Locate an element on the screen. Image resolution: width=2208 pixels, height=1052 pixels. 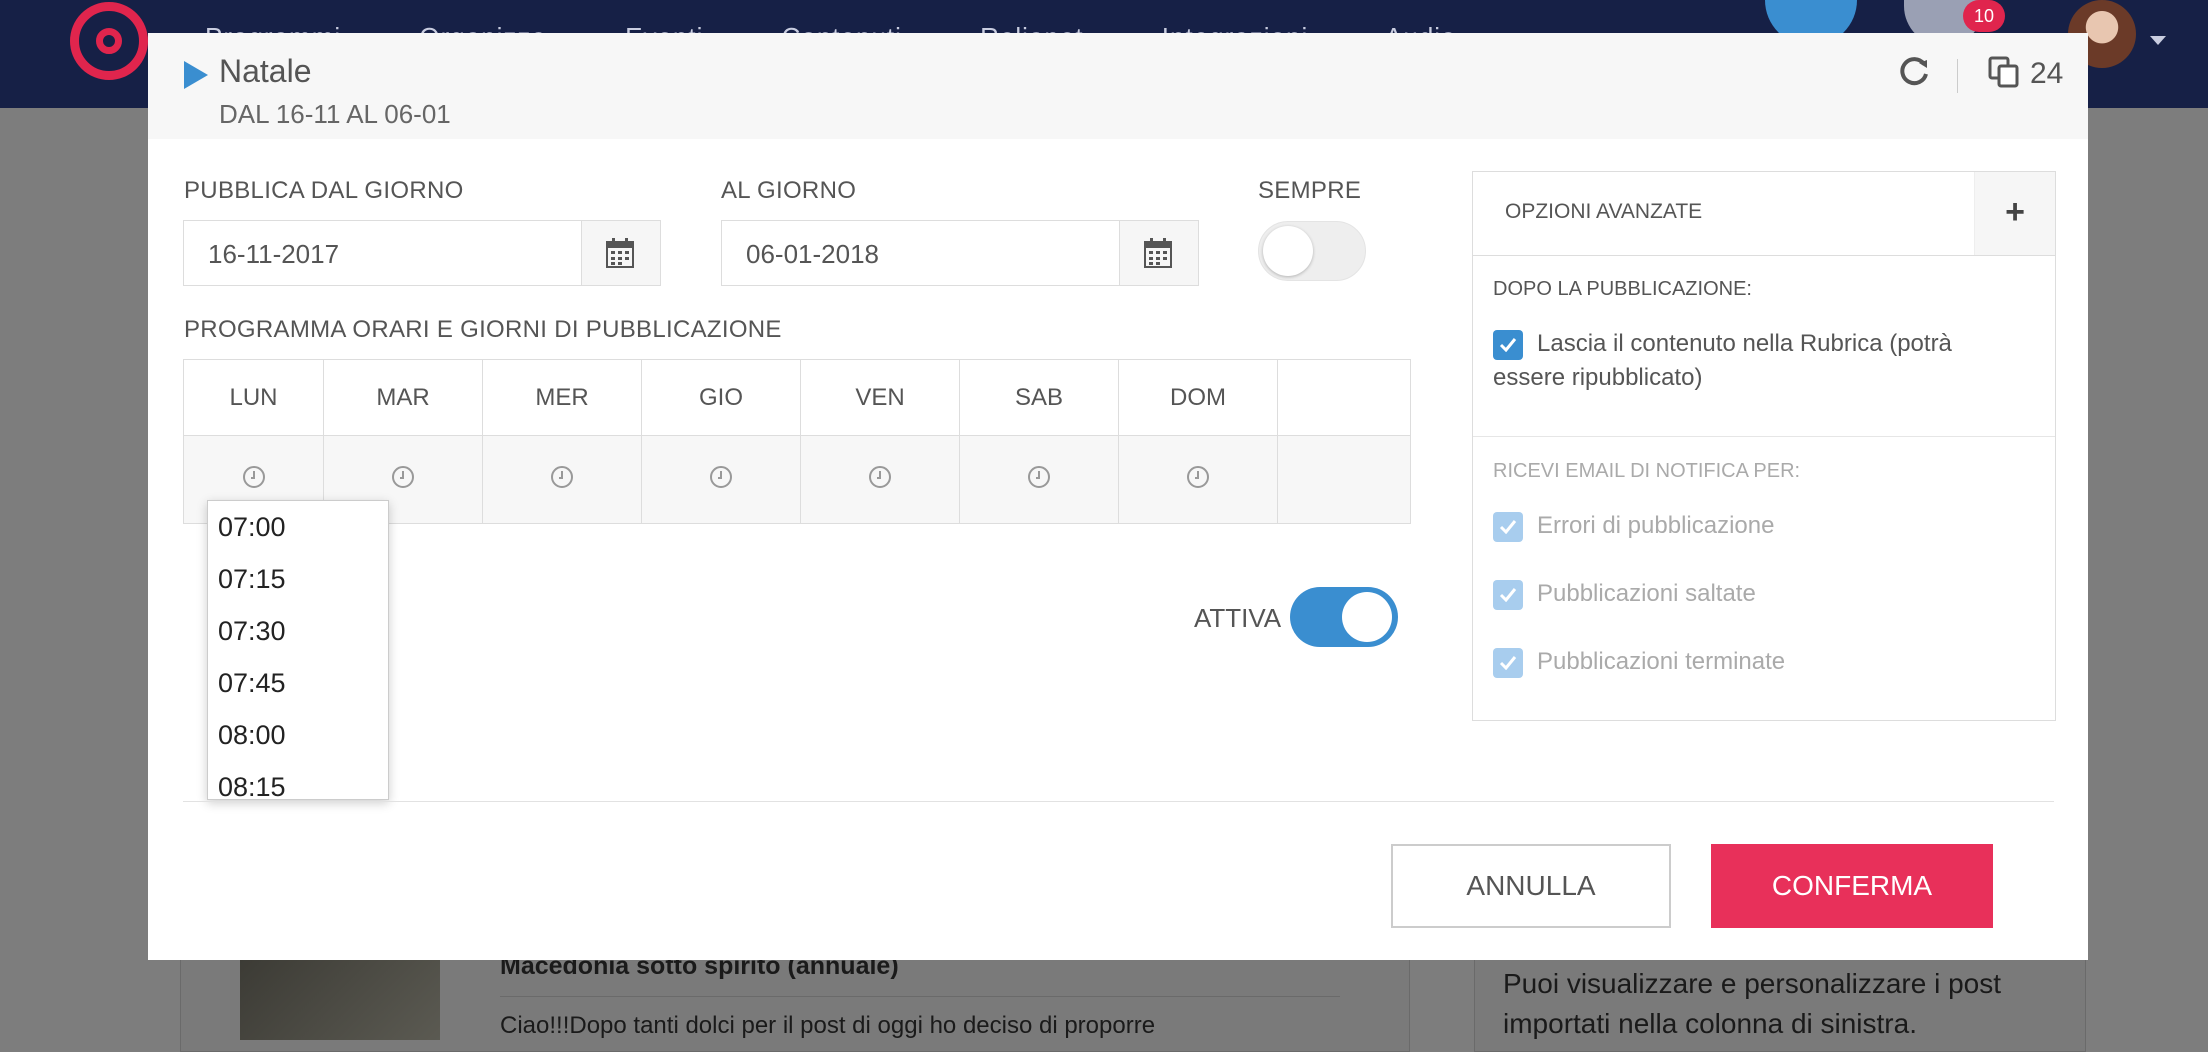
notify-ended-label: Pubblicazioni terminate is located at coordinates (1661, 661).